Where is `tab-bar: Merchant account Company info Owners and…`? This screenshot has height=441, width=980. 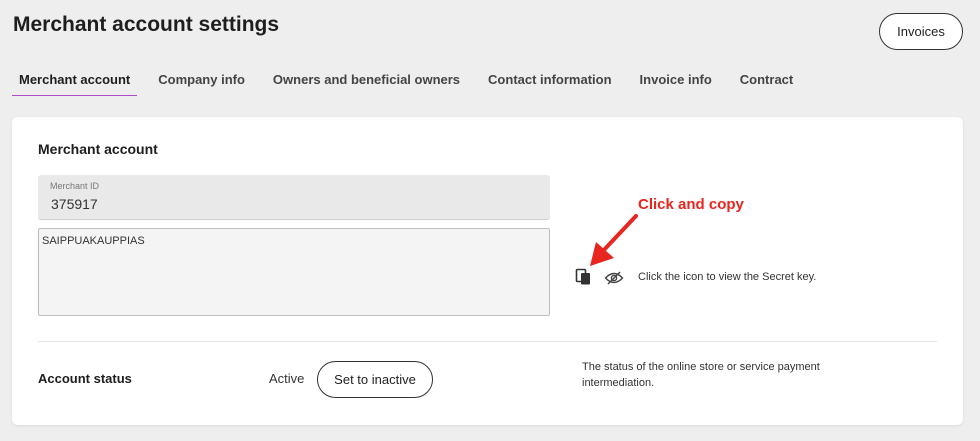 tab-bar: Merchant account Company info Owners and… is located at coordinates (413, 82).